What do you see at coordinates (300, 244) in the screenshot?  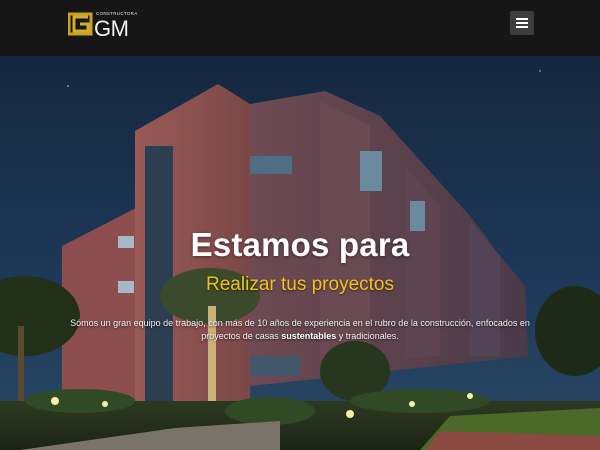 I see `hero-title: Estamos para` at bounding box center [300, 244].